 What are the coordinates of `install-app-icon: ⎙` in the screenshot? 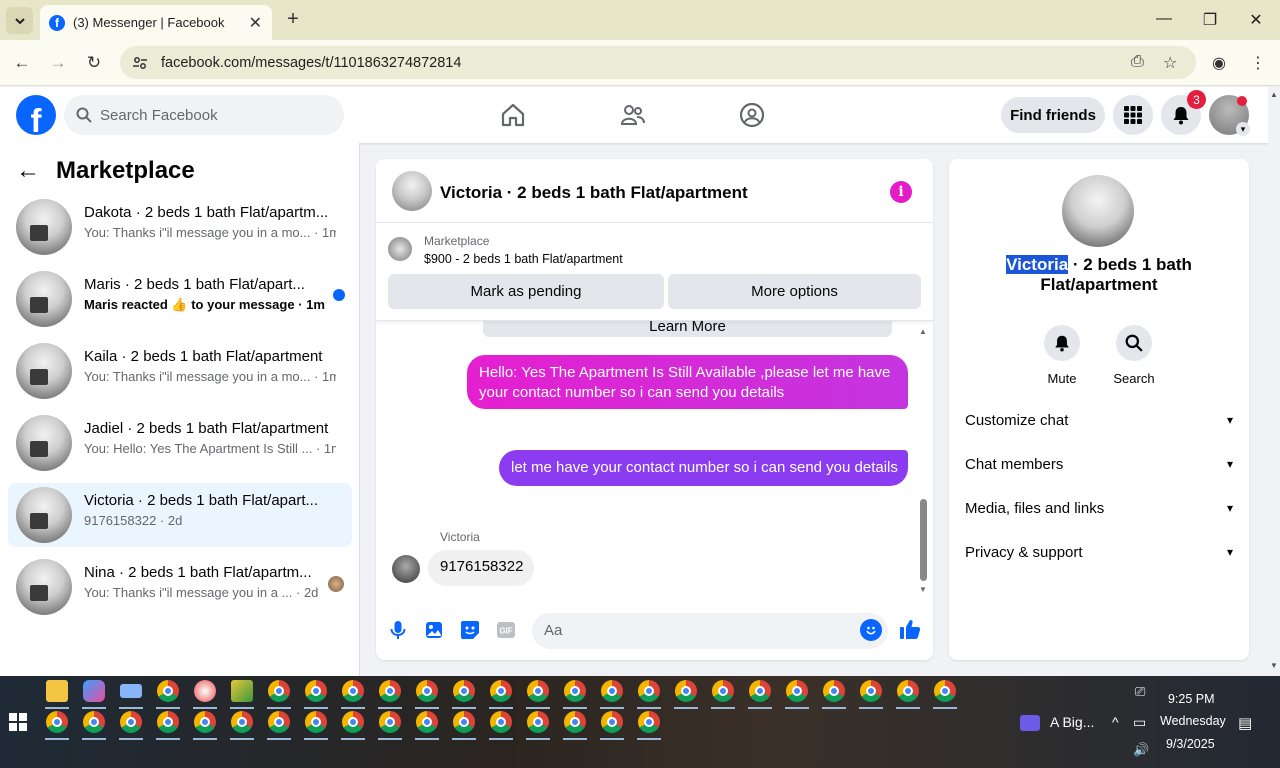 It's located at (1137, 62).